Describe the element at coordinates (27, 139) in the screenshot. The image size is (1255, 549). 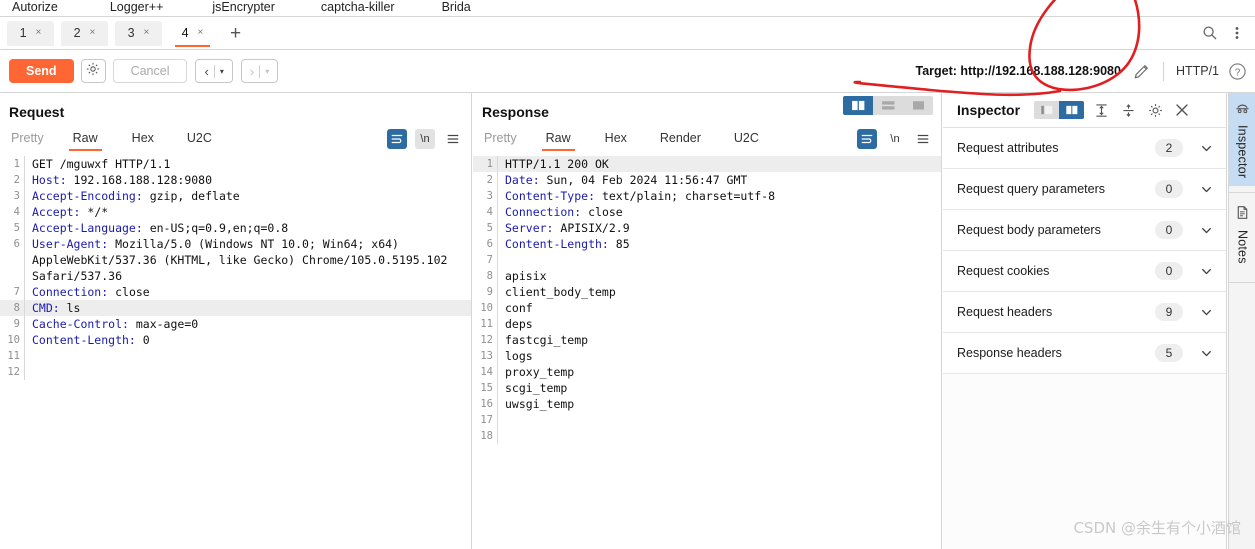
I see `request-tab-pretty: Pretty` at that location.